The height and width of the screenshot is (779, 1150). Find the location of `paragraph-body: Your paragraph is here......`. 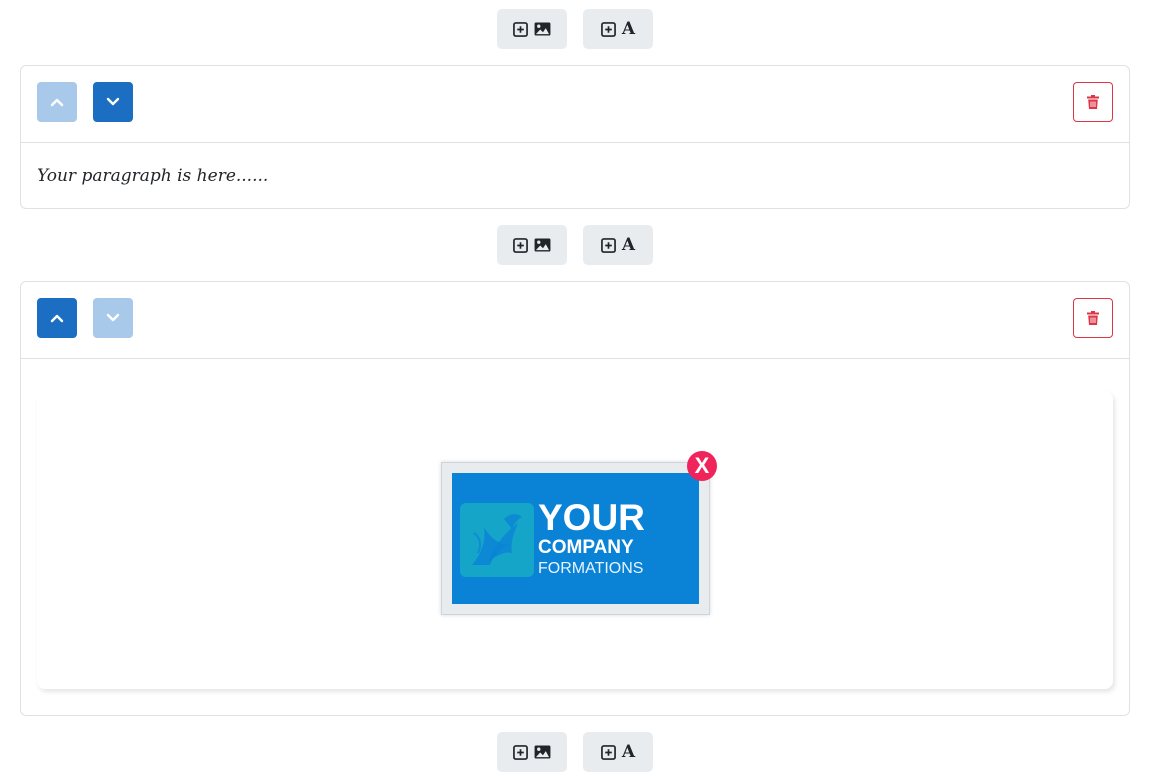

paragraph-body: Your paragraph is here...... is located at coordinates (575, 175).